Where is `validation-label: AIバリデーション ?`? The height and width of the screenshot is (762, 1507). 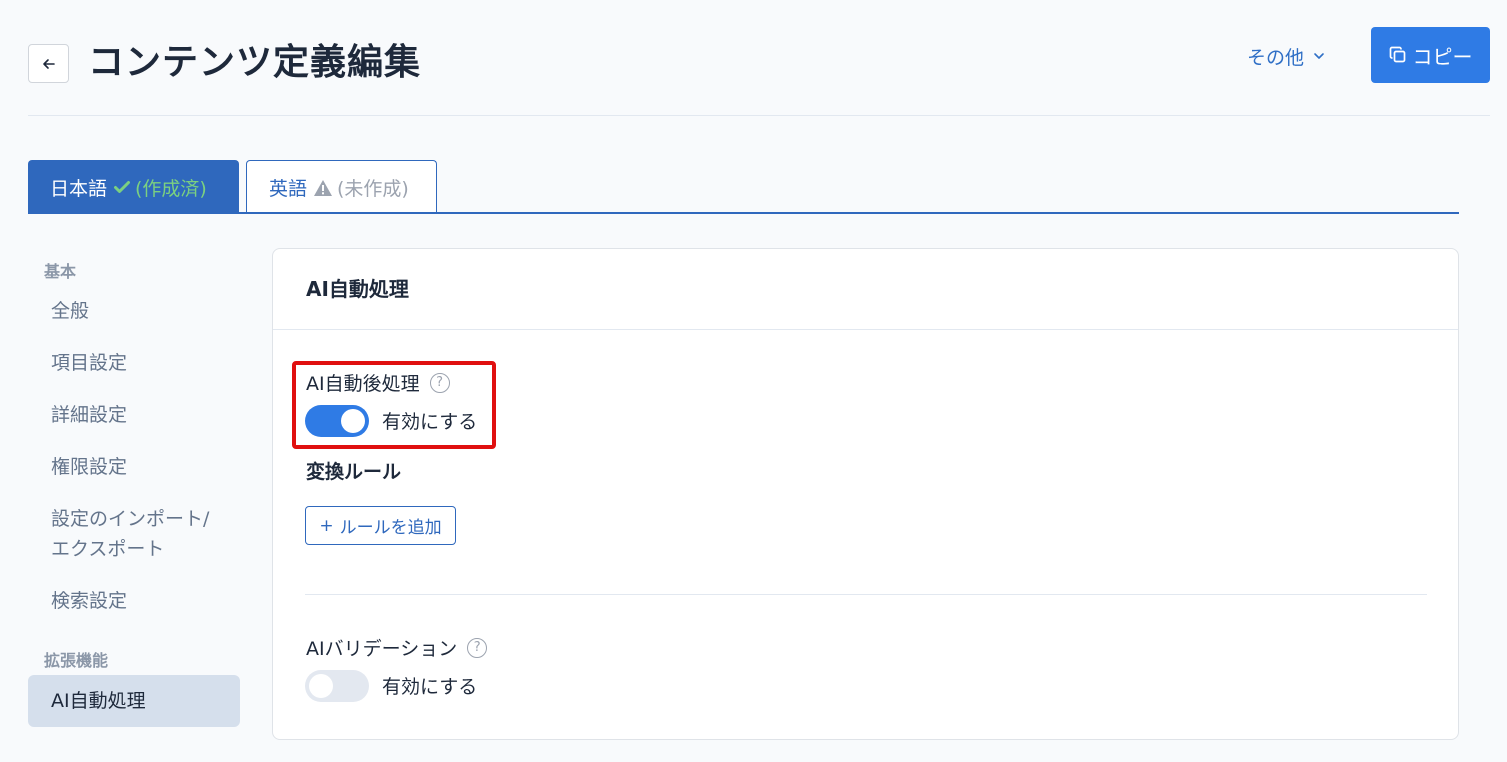
validation-label: AIバリデーション ? is located at coordinates (397, 647).